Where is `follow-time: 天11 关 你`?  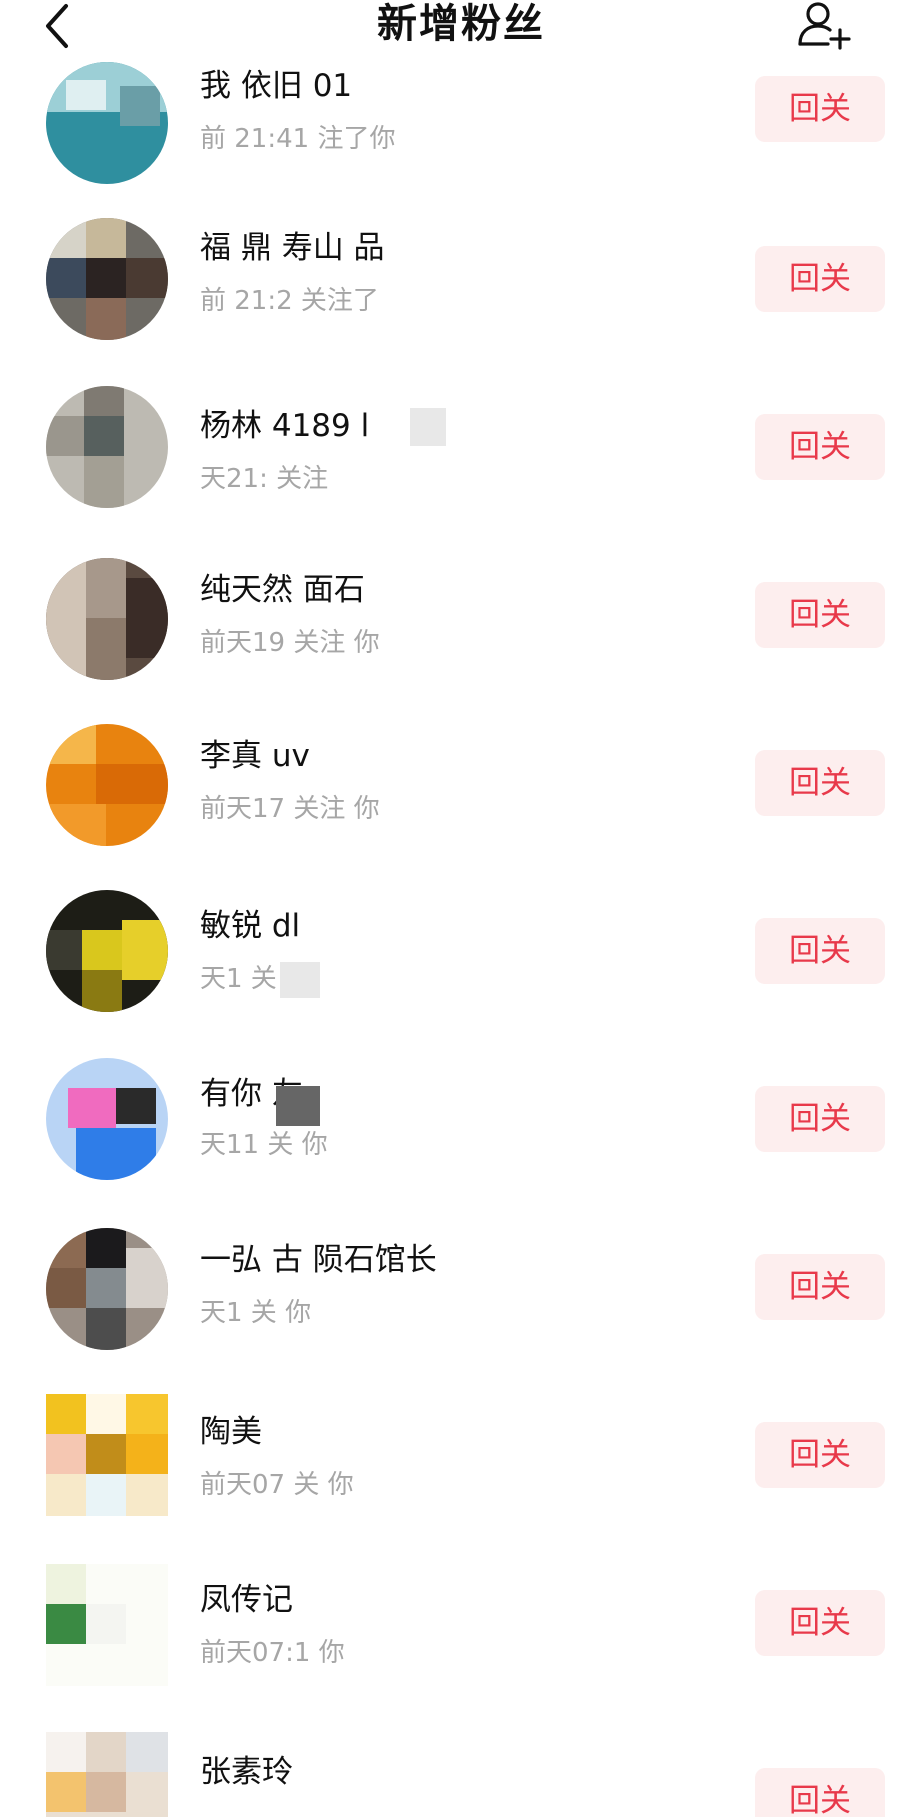
follow-time: 天11 关 你 is located at coordinates (264, 1145).